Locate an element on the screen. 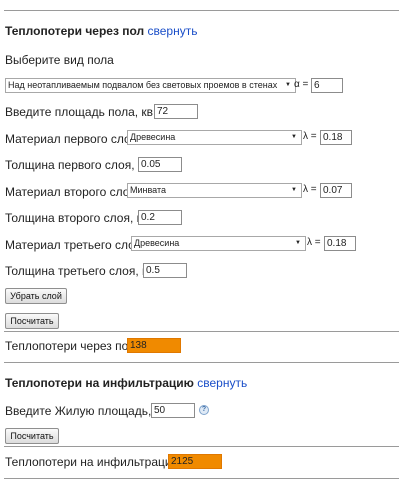  layer2-lambda-label: λ = is located at coordinates (310, 189).